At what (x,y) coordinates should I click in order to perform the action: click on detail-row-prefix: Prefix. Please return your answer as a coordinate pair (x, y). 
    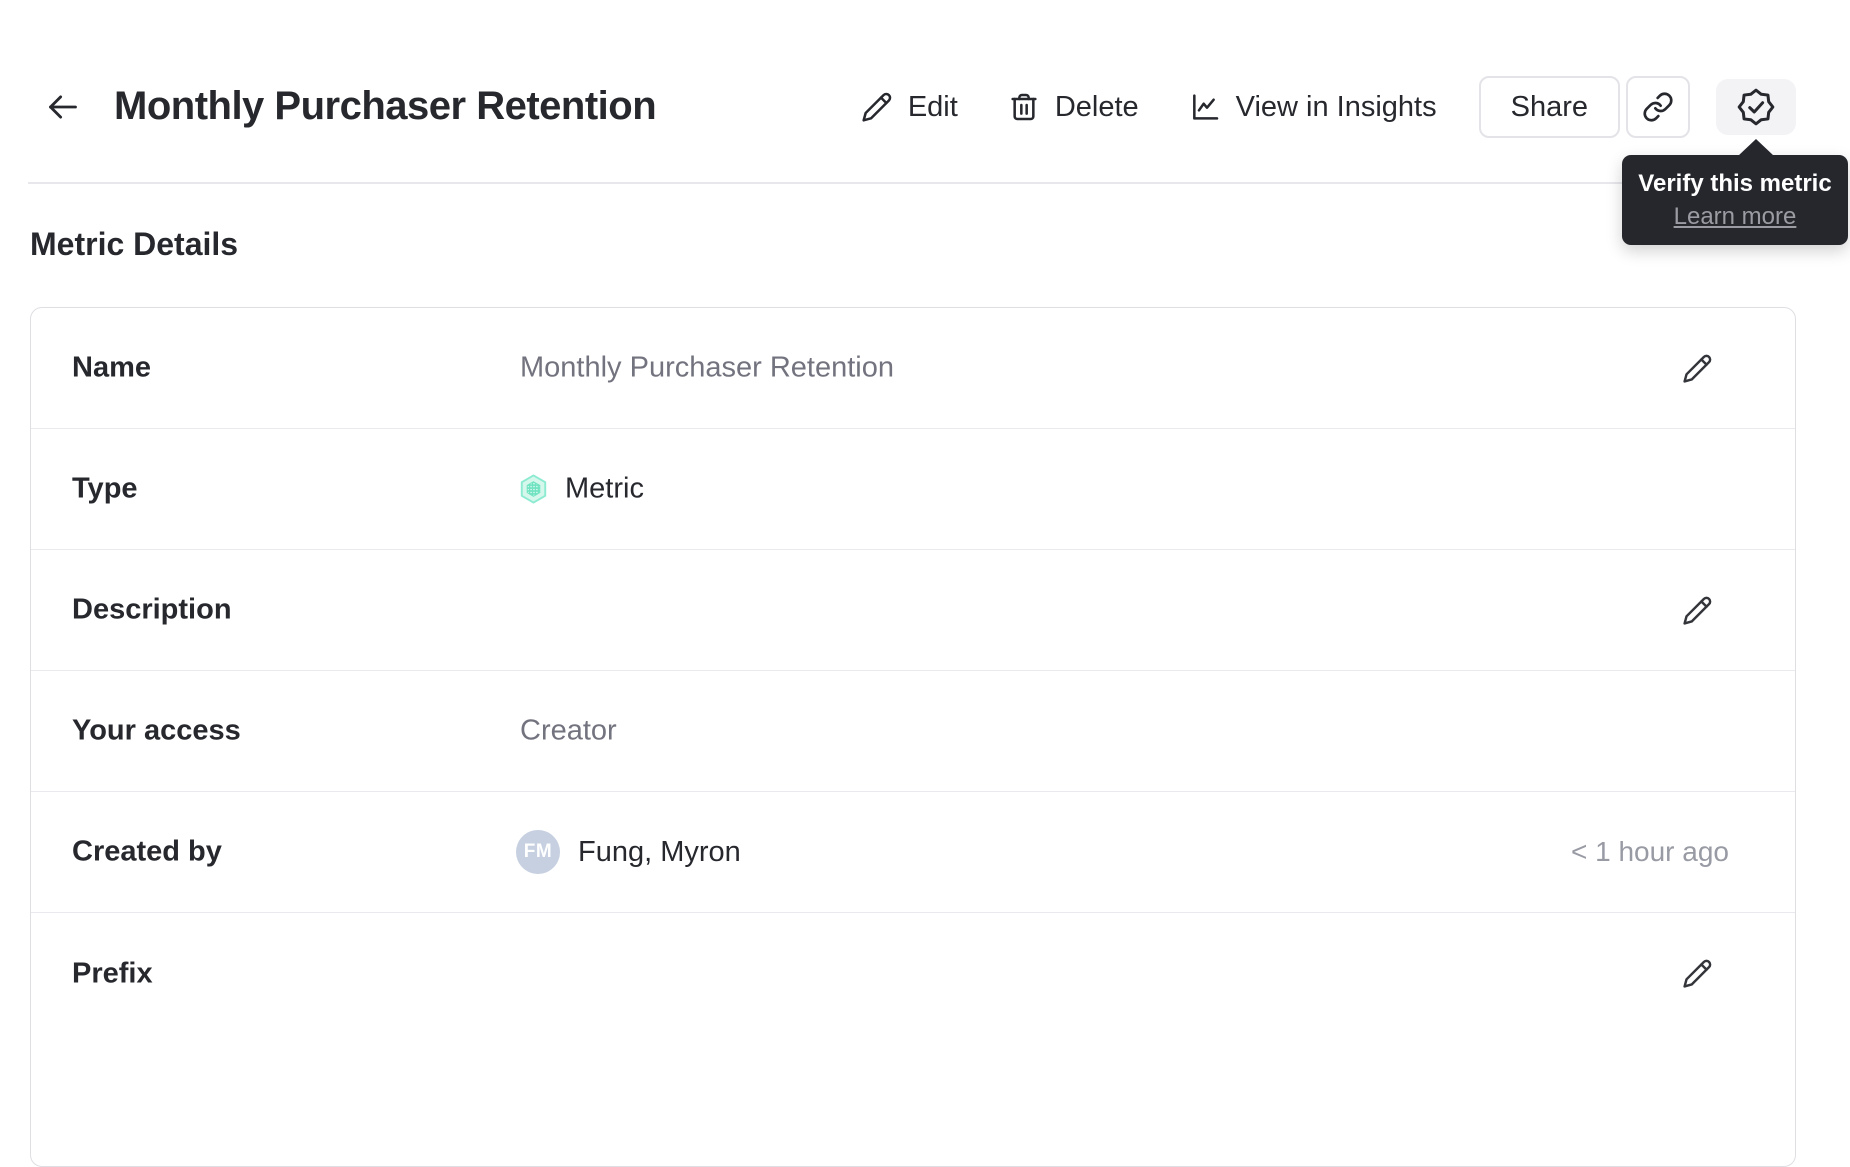
    Looking at the image, I should click on (913, 973).